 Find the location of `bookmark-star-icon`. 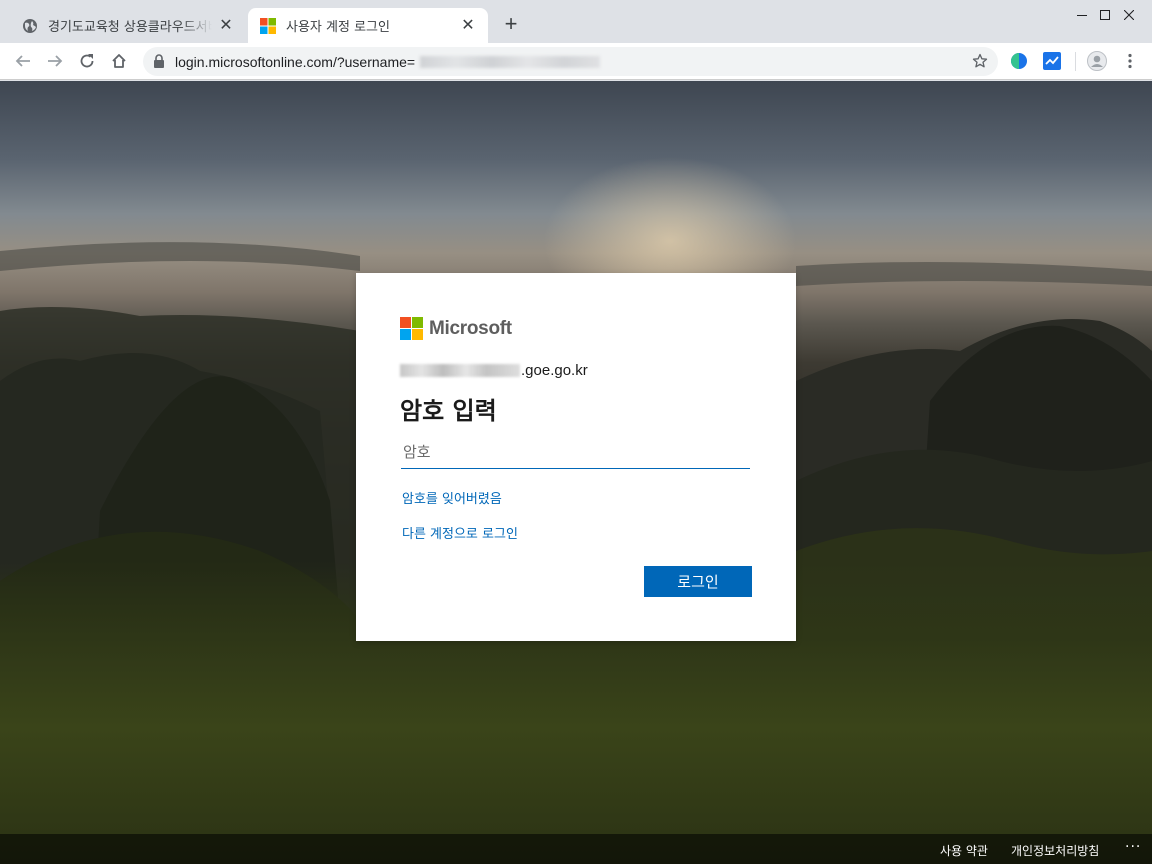

bookmark-star-icon is located at coordinates (980, 61).